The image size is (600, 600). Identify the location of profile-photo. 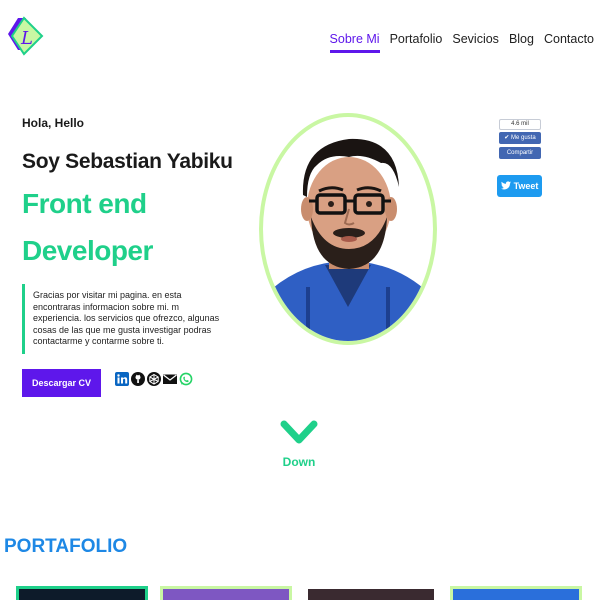
(348, 229).